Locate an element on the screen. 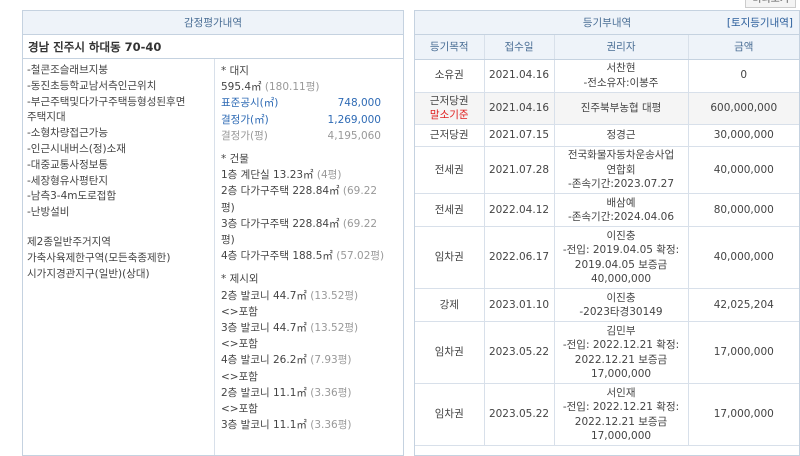 The height and width of the screenshot is (456, 800). holder-cell: 서찬현 -전소유자:이봉주 is located at coordinates (621, 76).